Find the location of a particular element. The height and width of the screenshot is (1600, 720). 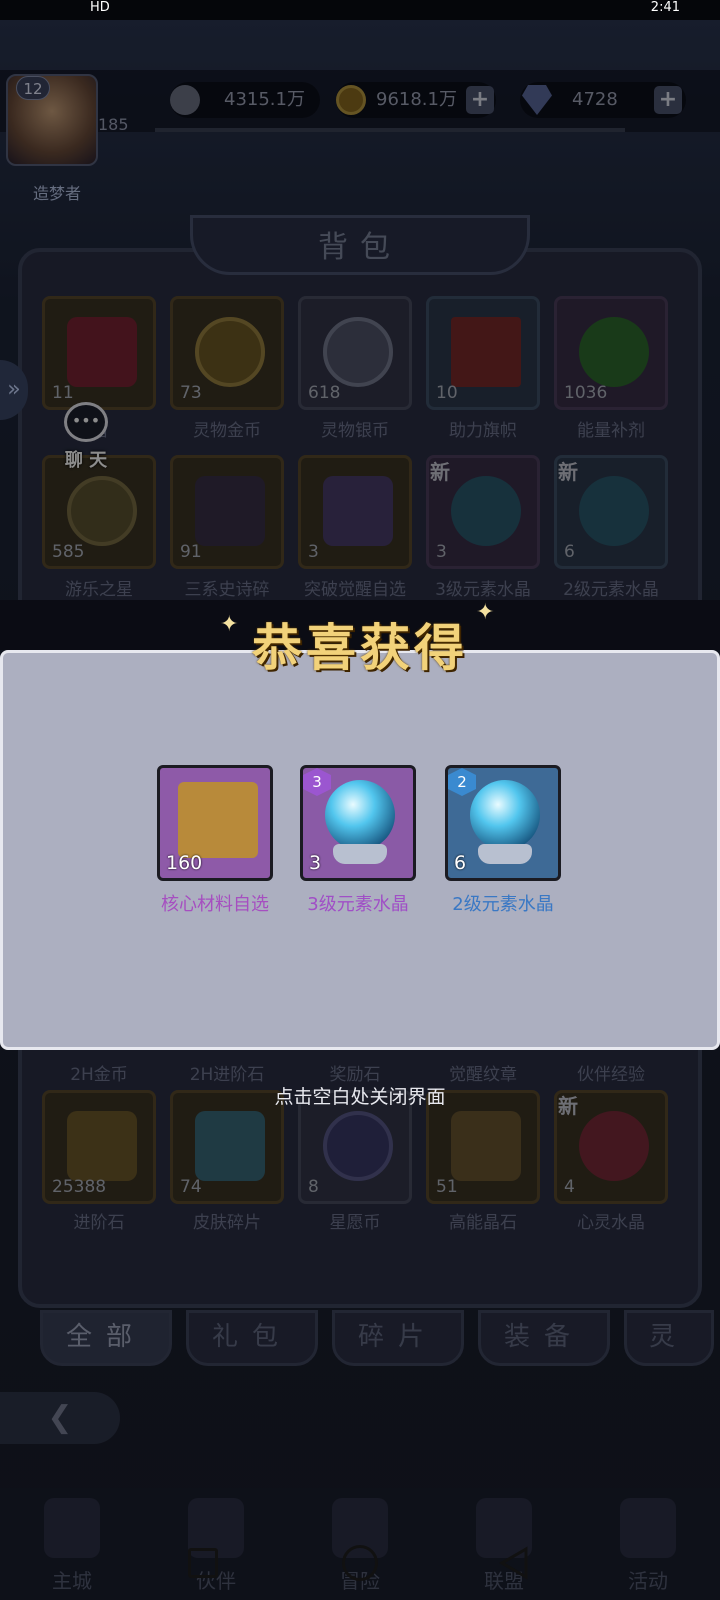

status-left: HD is located at coordinates (100, 7).